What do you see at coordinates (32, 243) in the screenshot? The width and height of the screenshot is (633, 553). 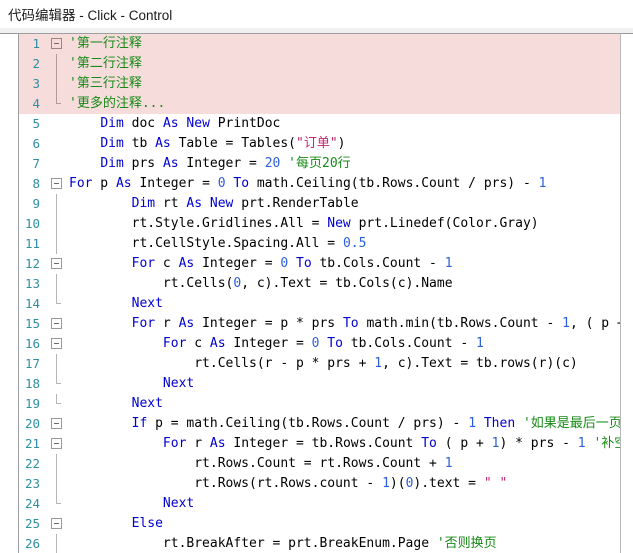 I see `line-number: 11` at bounding box center [32, 243].